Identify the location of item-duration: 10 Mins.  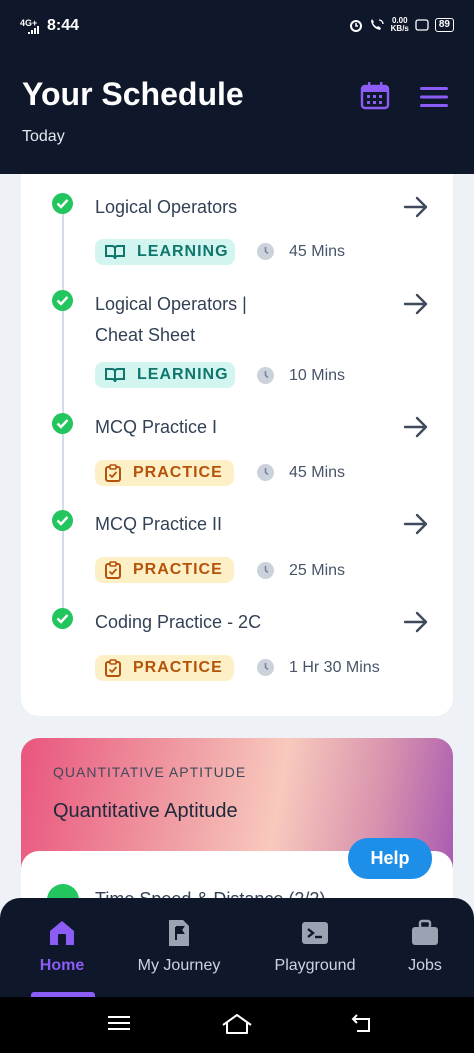
(317, 375).